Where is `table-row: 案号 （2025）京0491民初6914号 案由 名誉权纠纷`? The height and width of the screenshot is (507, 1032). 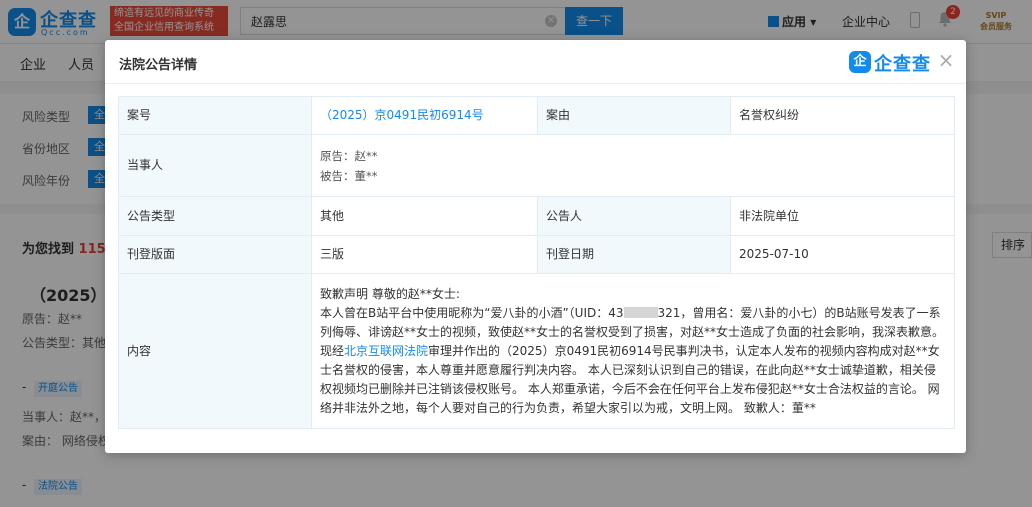 table-row: 案号 （2025）京0491民初6914号 案由 名誉权纠纷 is located at coordinates (536, 115).